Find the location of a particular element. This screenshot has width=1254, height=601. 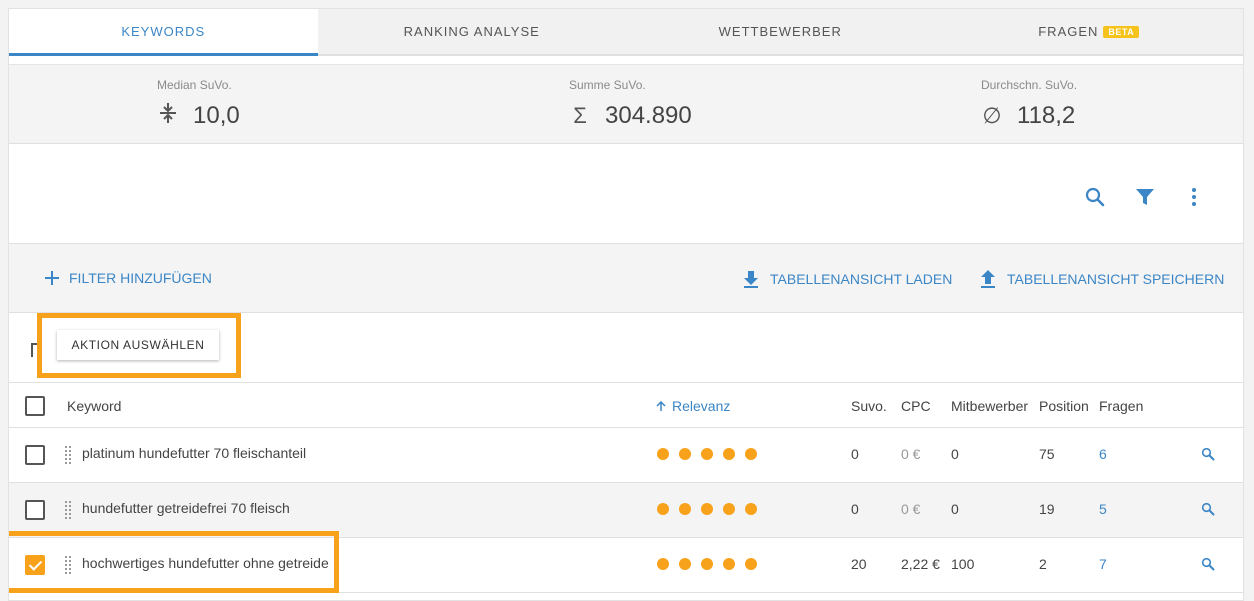

questions-link: 7 is located at coordinates (1103, 564).